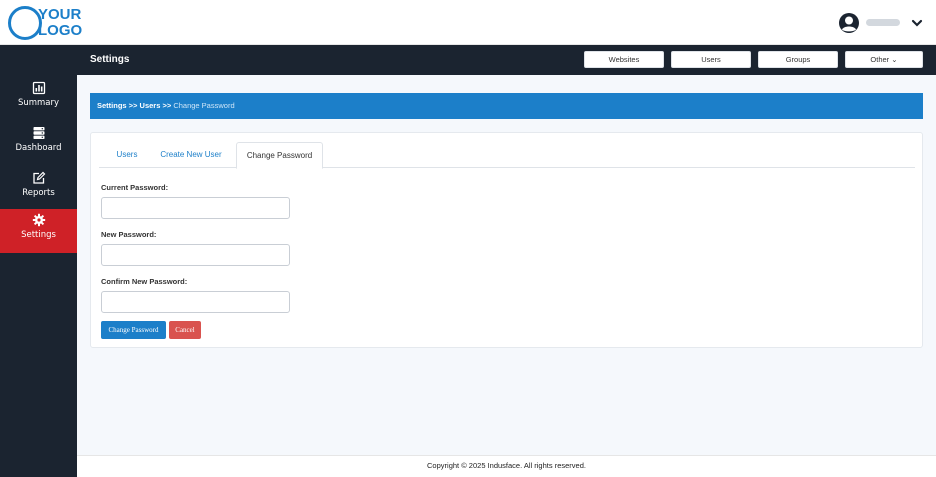  Describe the element at coordinates (133, 330) in the screenshot. I see `change-password-button: Change Password` at that location.